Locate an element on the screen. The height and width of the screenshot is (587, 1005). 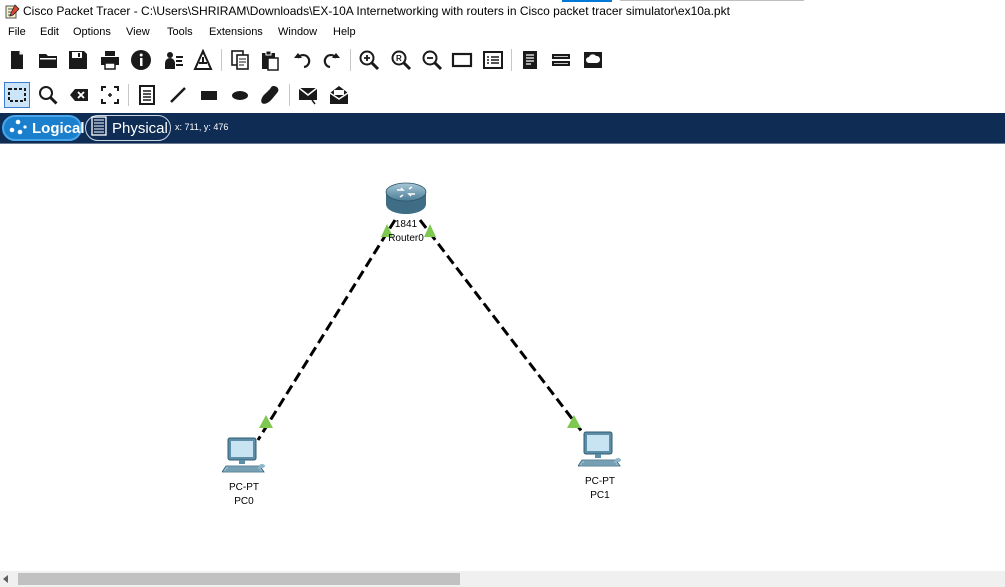
draw-freeform-icon is located at coordinates (271, 95).